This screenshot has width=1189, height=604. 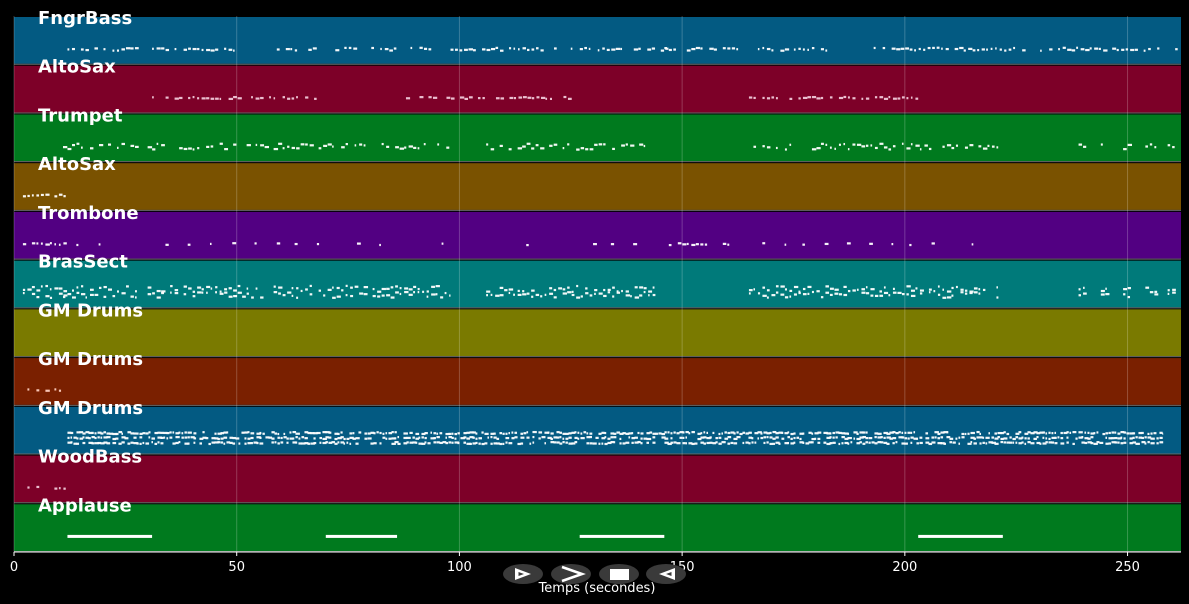 What do you see at coordinates (77, 164) in the screenshot?
I see `track-label: AltoSax` at bounding box center [77, 164].